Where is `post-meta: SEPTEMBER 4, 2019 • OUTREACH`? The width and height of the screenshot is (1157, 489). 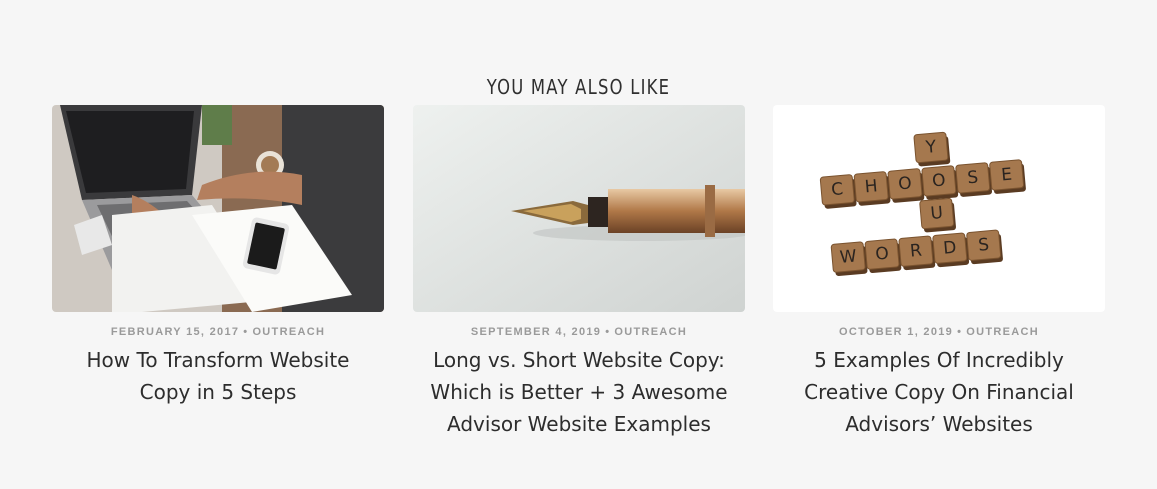
post-meta: SEPTEMBER 4, 2019 • OUTREACH is located at coordinates (579, 332).